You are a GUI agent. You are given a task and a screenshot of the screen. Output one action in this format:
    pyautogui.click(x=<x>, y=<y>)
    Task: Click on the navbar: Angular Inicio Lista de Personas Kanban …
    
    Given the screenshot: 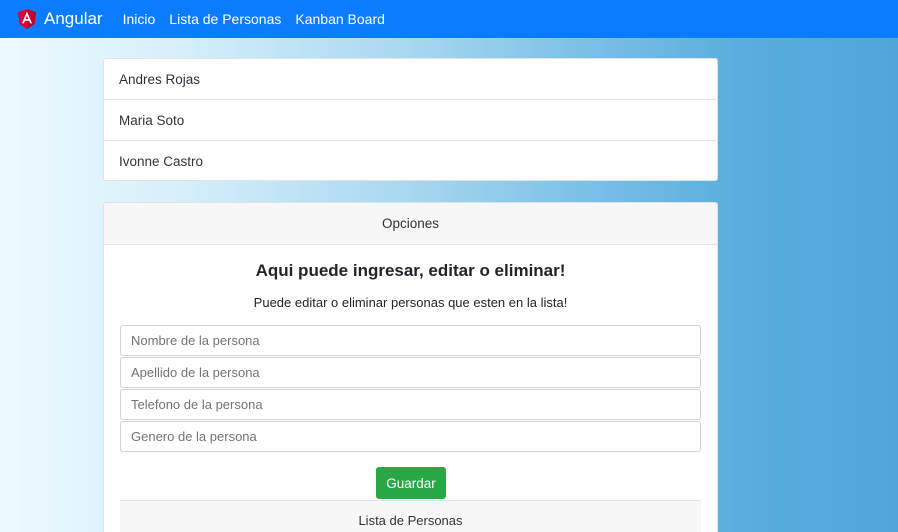 What is the action you would take?
    pyautogui.click(x=449, y=19)
    